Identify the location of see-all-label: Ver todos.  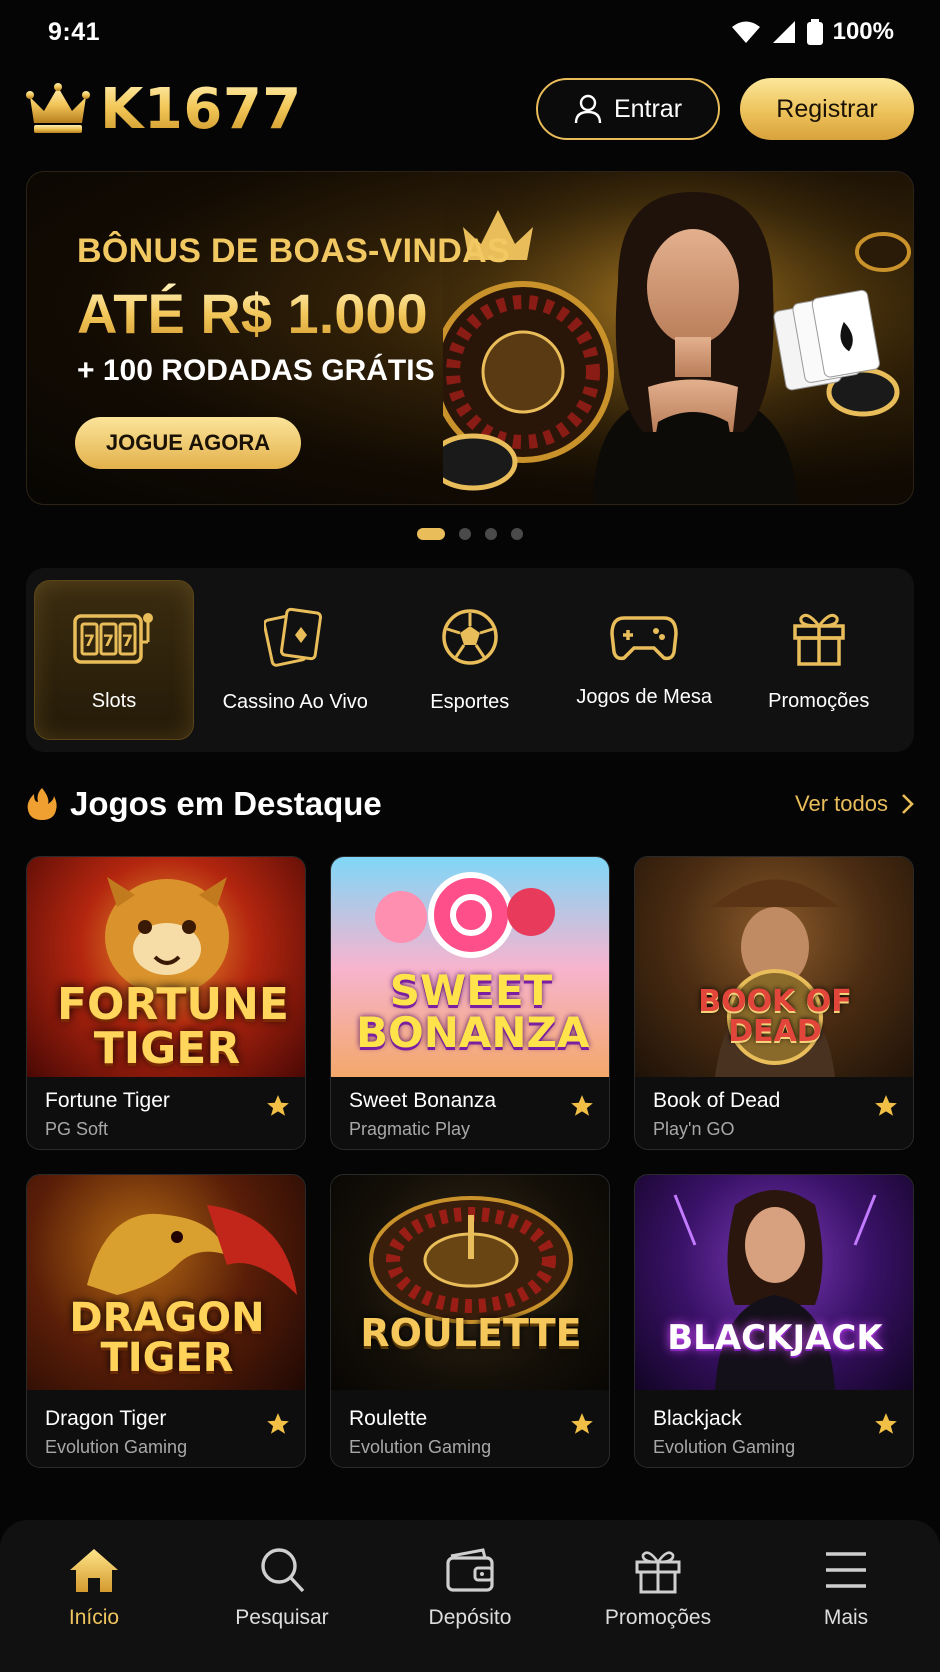
(841, 803).